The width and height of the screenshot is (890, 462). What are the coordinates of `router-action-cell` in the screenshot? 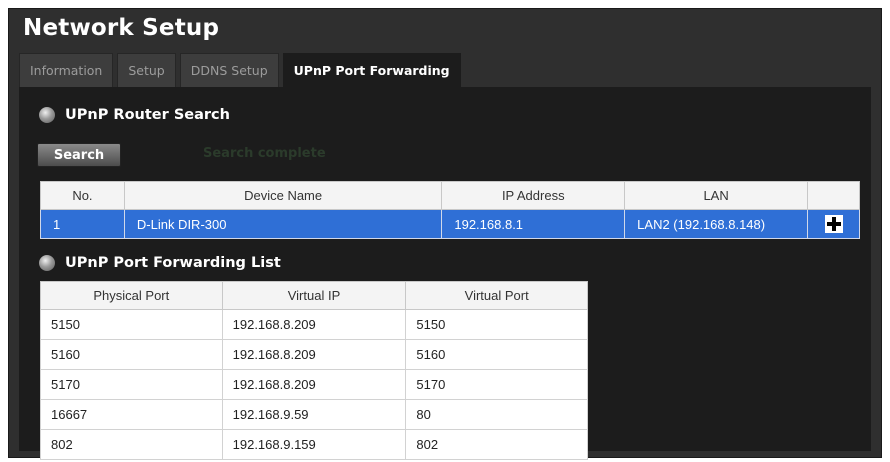 It's located at (833, 224).